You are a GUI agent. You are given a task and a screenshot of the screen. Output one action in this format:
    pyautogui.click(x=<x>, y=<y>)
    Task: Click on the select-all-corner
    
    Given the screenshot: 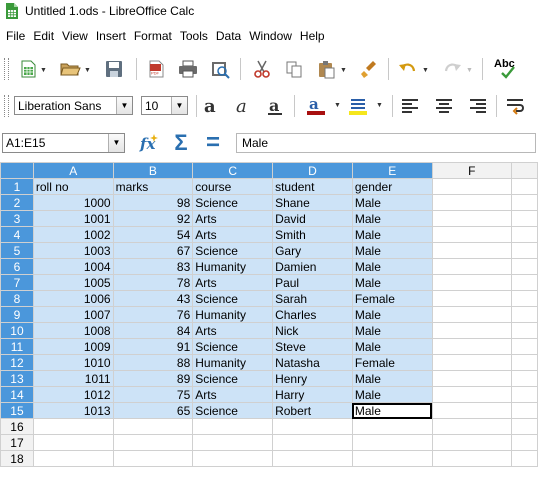 What is the action you would take?
    pyautogui.click(x=17, y=170)
    